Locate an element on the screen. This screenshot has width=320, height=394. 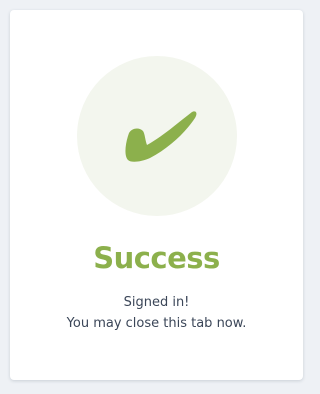
success-title: Success is located at coordinates (156, 258).